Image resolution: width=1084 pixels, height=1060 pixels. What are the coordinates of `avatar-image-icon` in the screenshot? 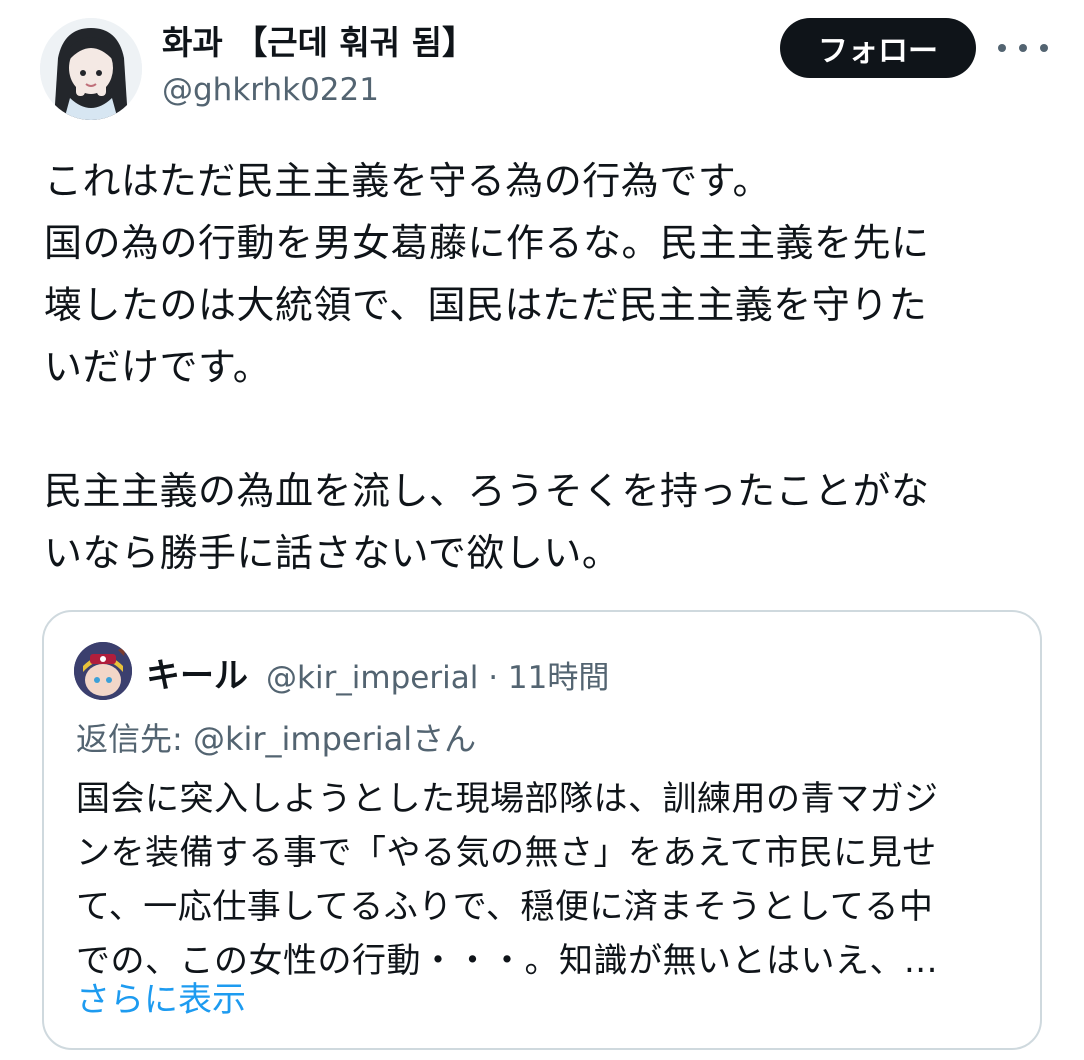 It's located at (91, 69).